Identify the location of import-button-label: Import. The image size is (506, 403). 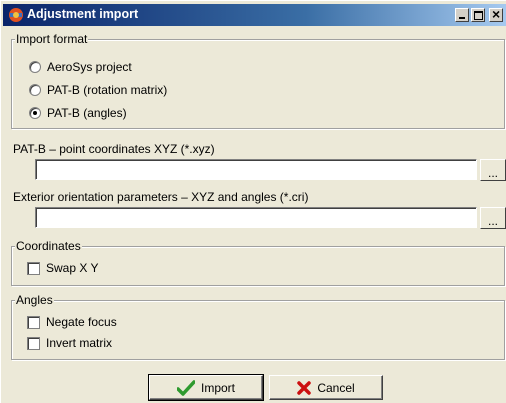
(217, 387).